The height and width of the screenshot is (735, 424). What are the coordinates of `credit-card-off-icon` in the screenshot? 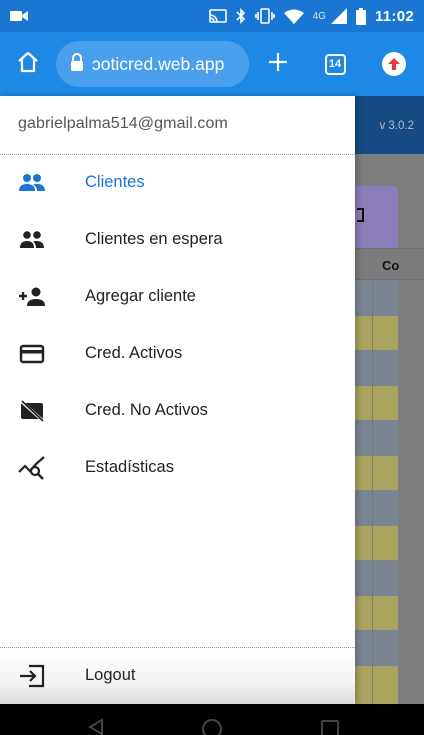 It's located at (32, 411).